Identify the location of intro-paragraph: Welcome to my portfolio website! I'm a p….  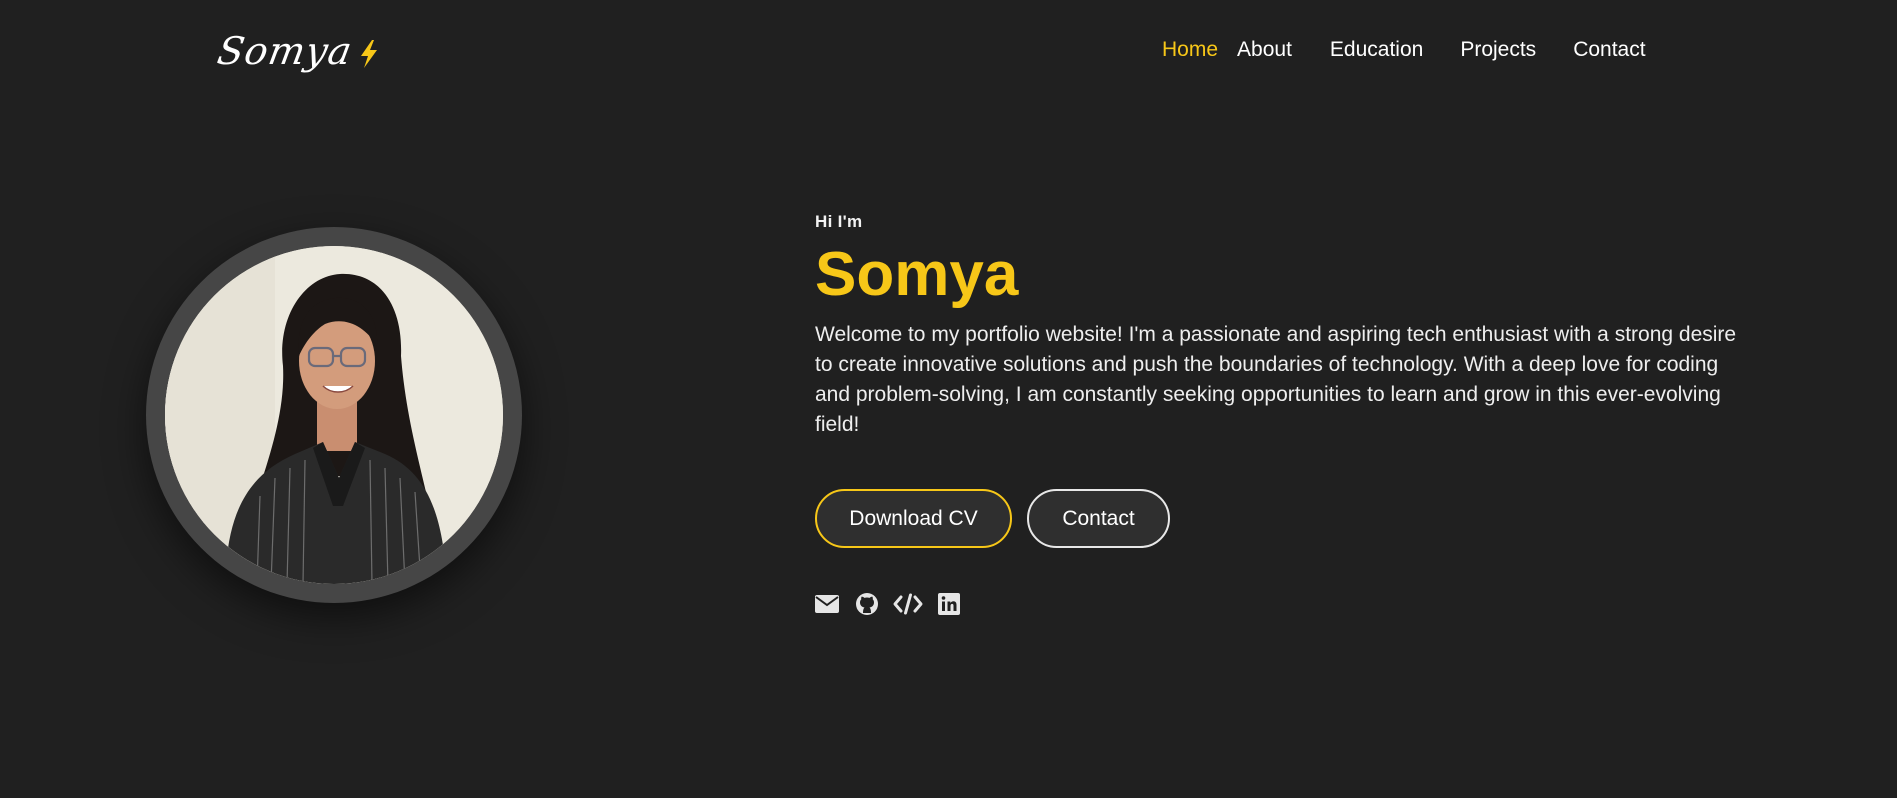
(1276, 379).